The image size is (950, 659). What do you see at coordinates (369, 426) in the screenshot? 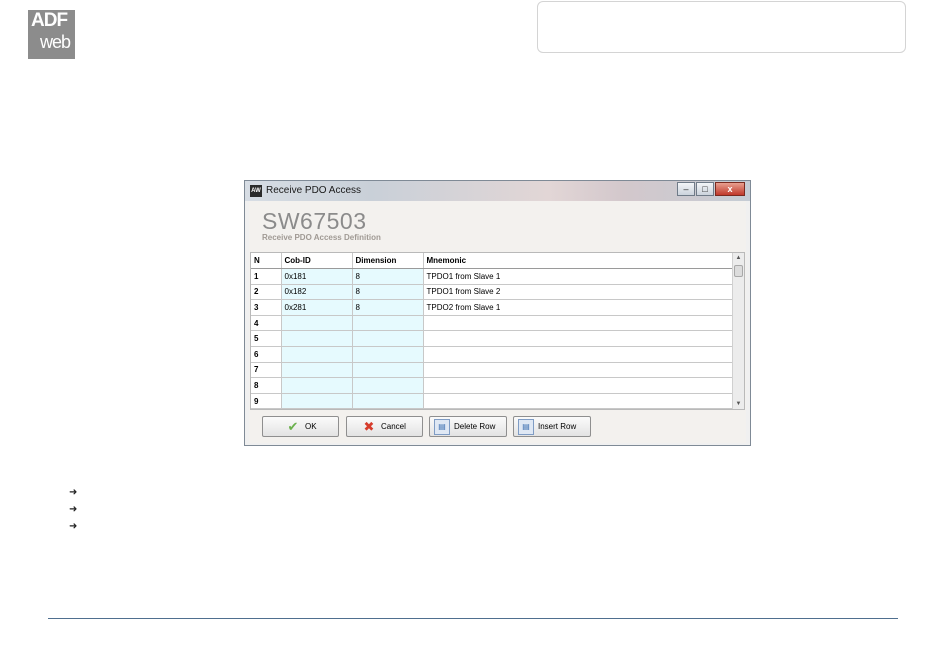
I see `red-x-icon: ✖` at bounding box center [369, 426].